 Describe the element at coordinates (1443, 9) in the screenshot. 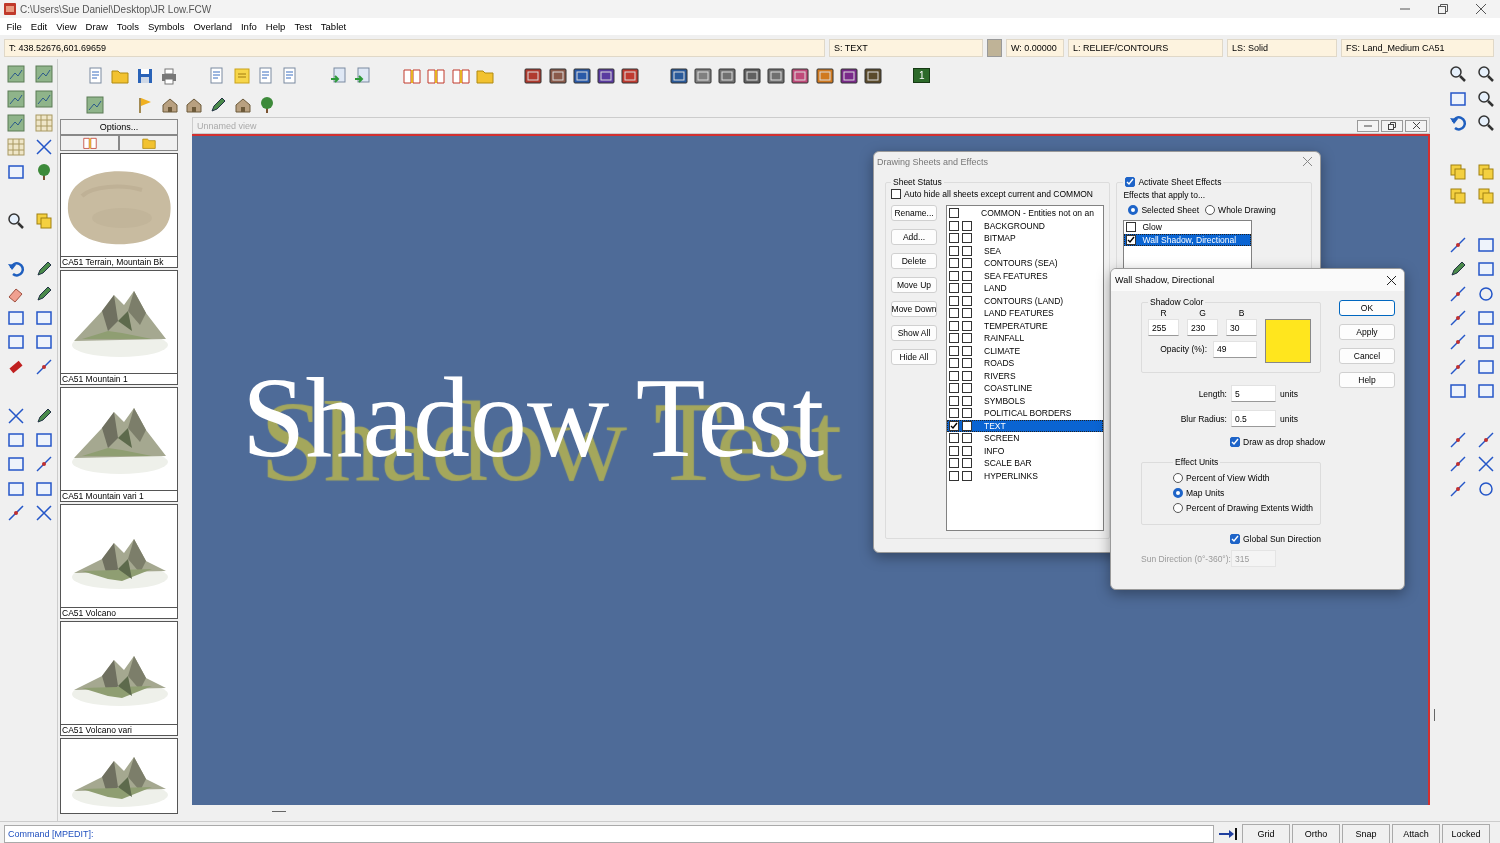

I see `restore-icon` at that location.